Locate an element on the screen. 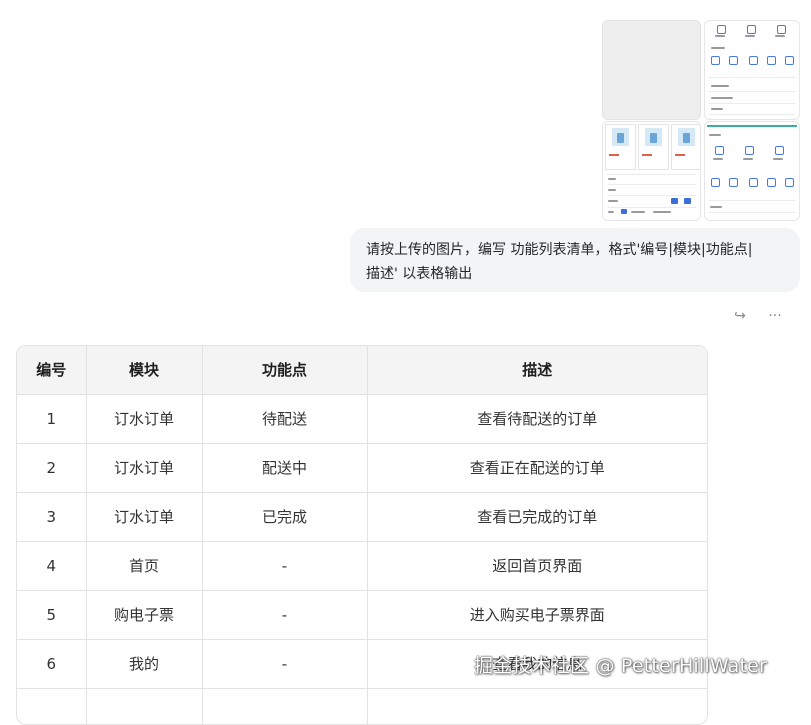 This screenshot has width=811, height=725. header-module: 模块 is located at coordinates (144, 370).